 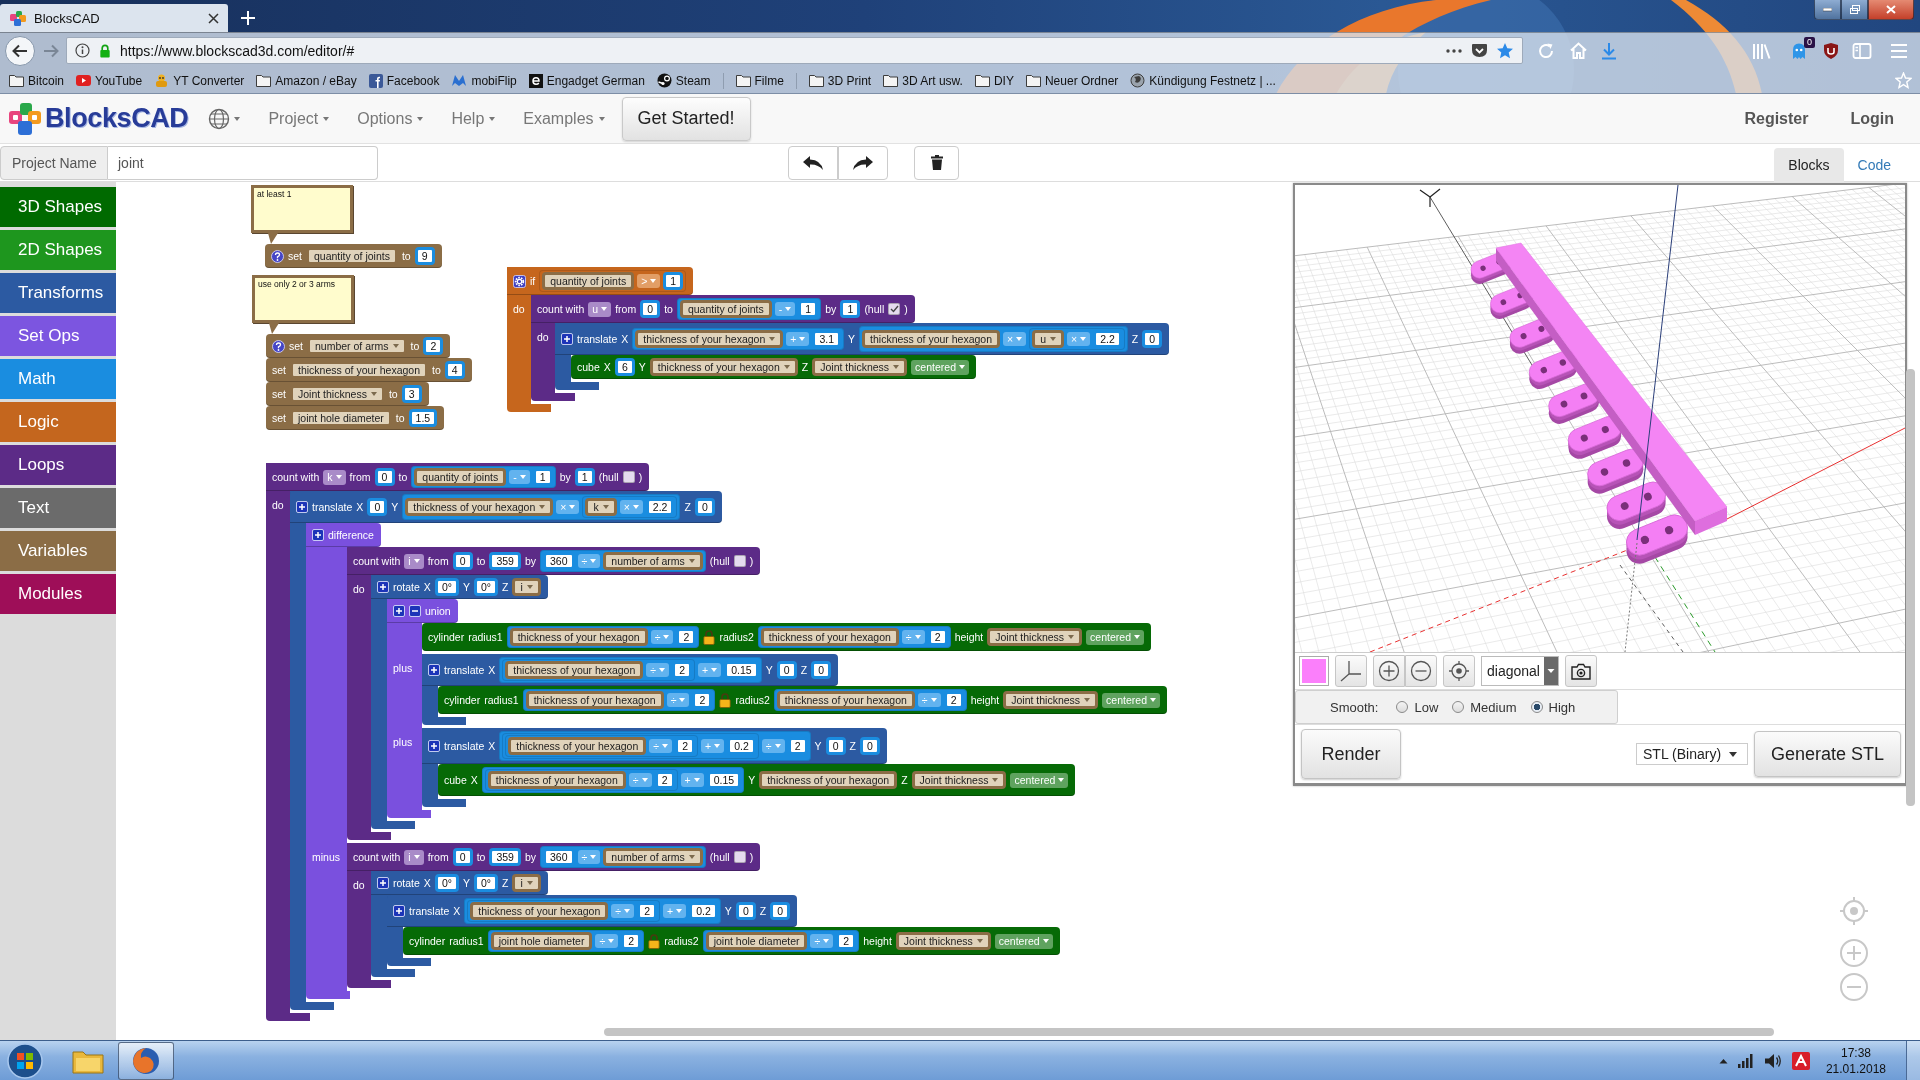 I want to click on nav-menu: Examples, so click(x=564, y=118).